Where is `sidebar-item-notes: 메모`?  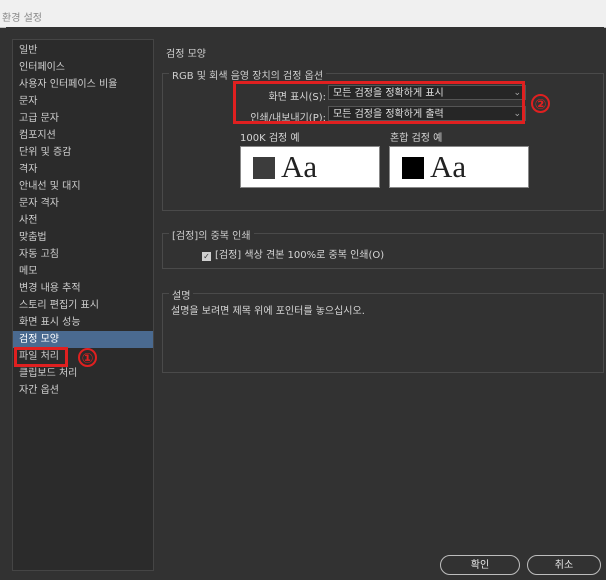 sidebar-item-notes: 메모 is located at coordinates (83, 271).